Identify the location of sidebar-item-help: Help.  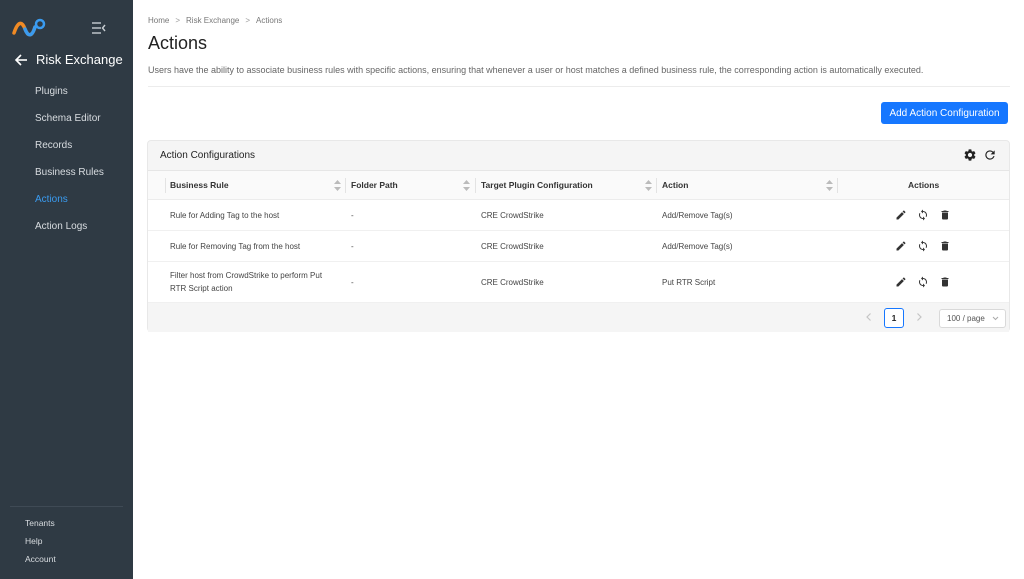
(66, 541).